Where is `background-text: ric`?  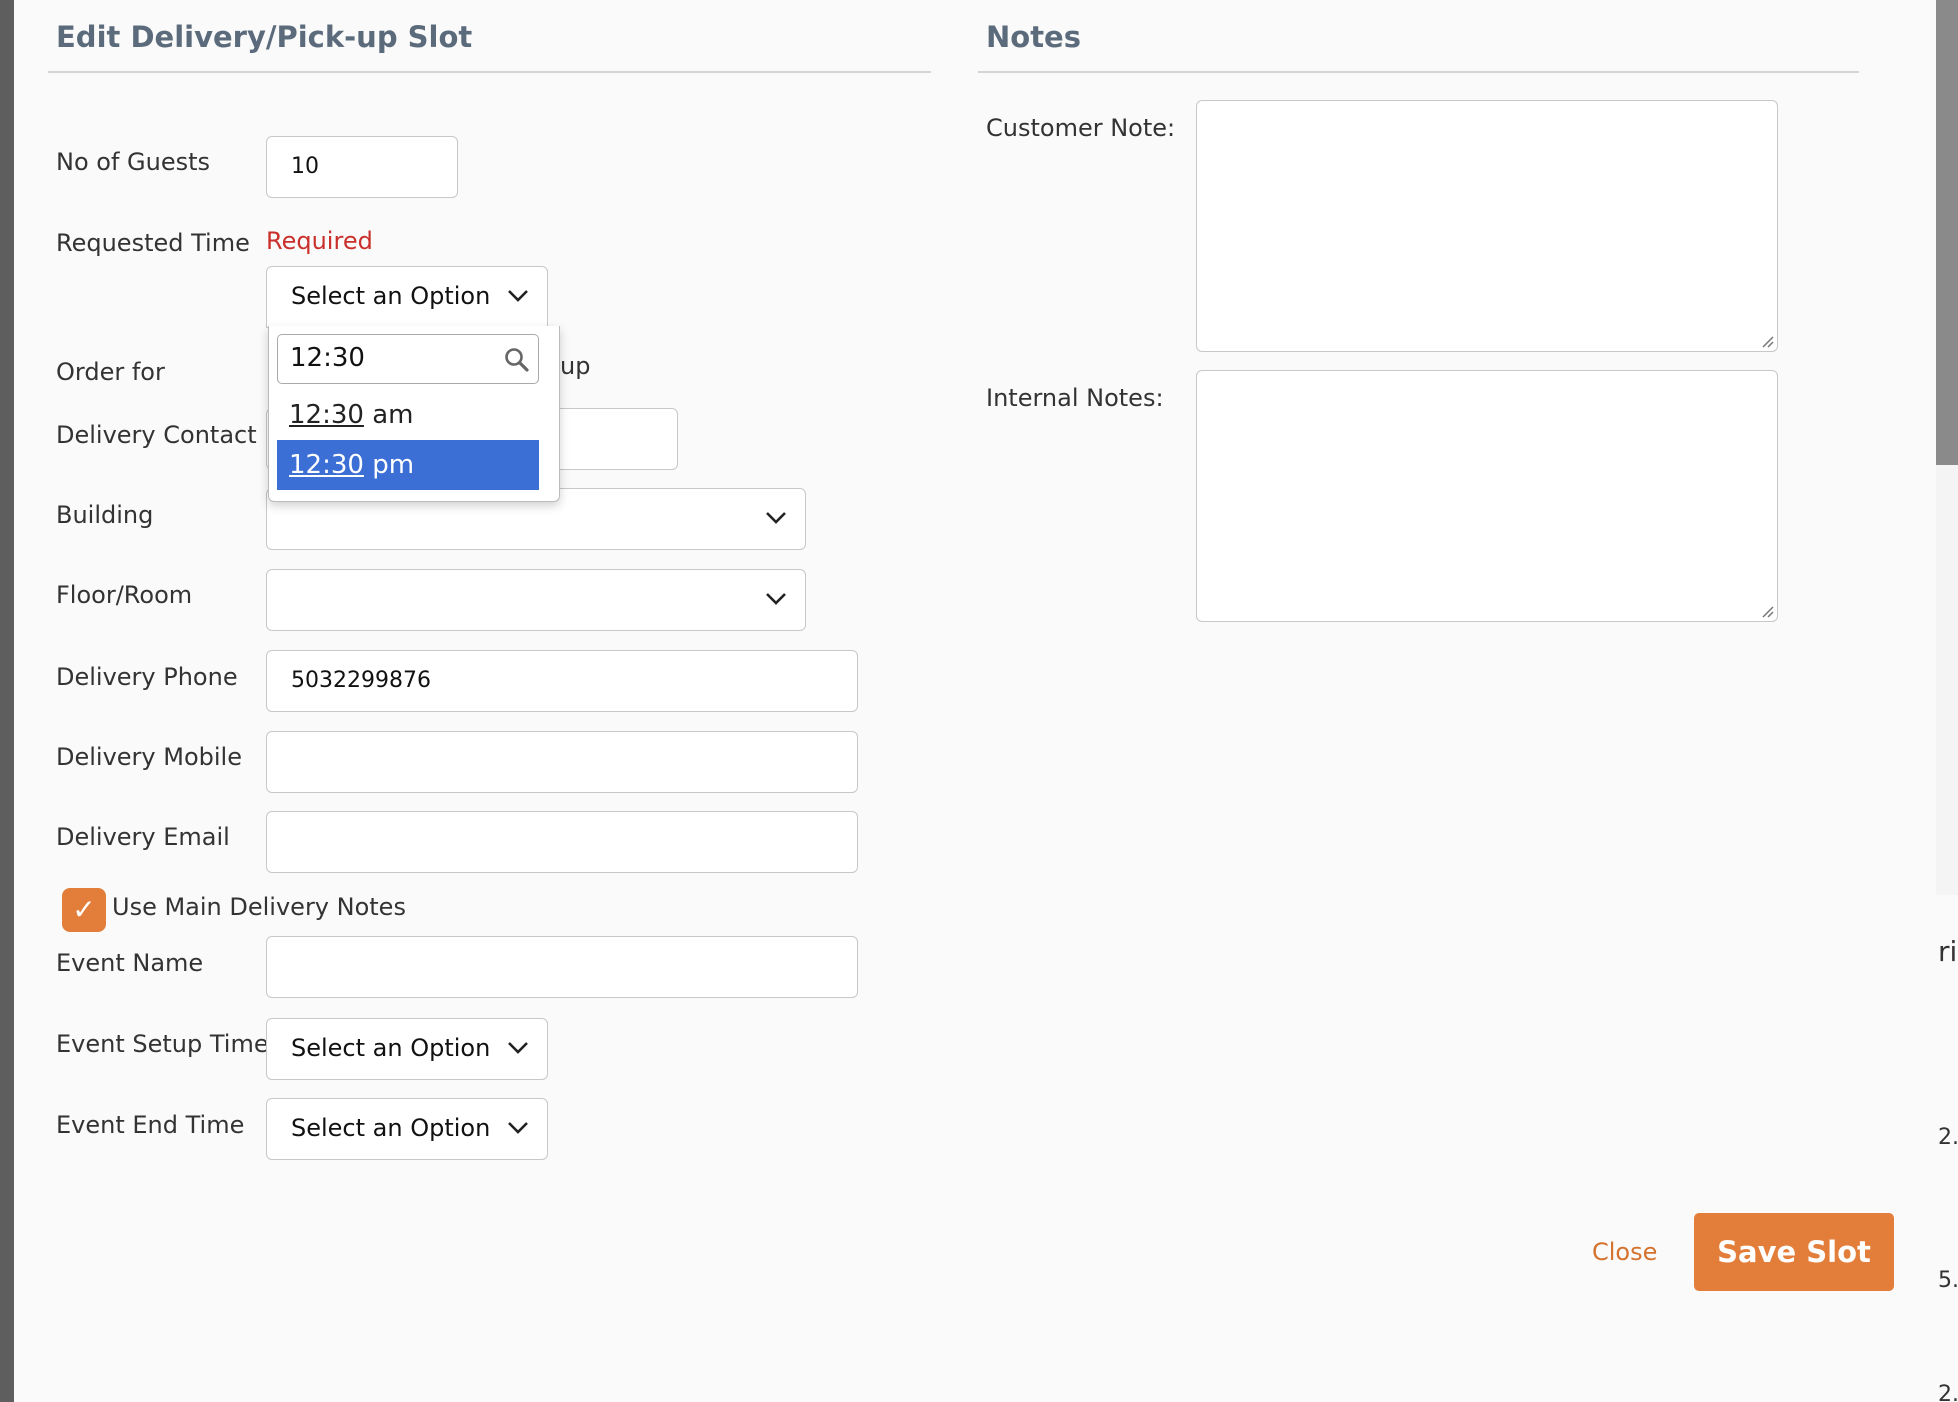
background-text: ric is located at coordinates (1948, 951).